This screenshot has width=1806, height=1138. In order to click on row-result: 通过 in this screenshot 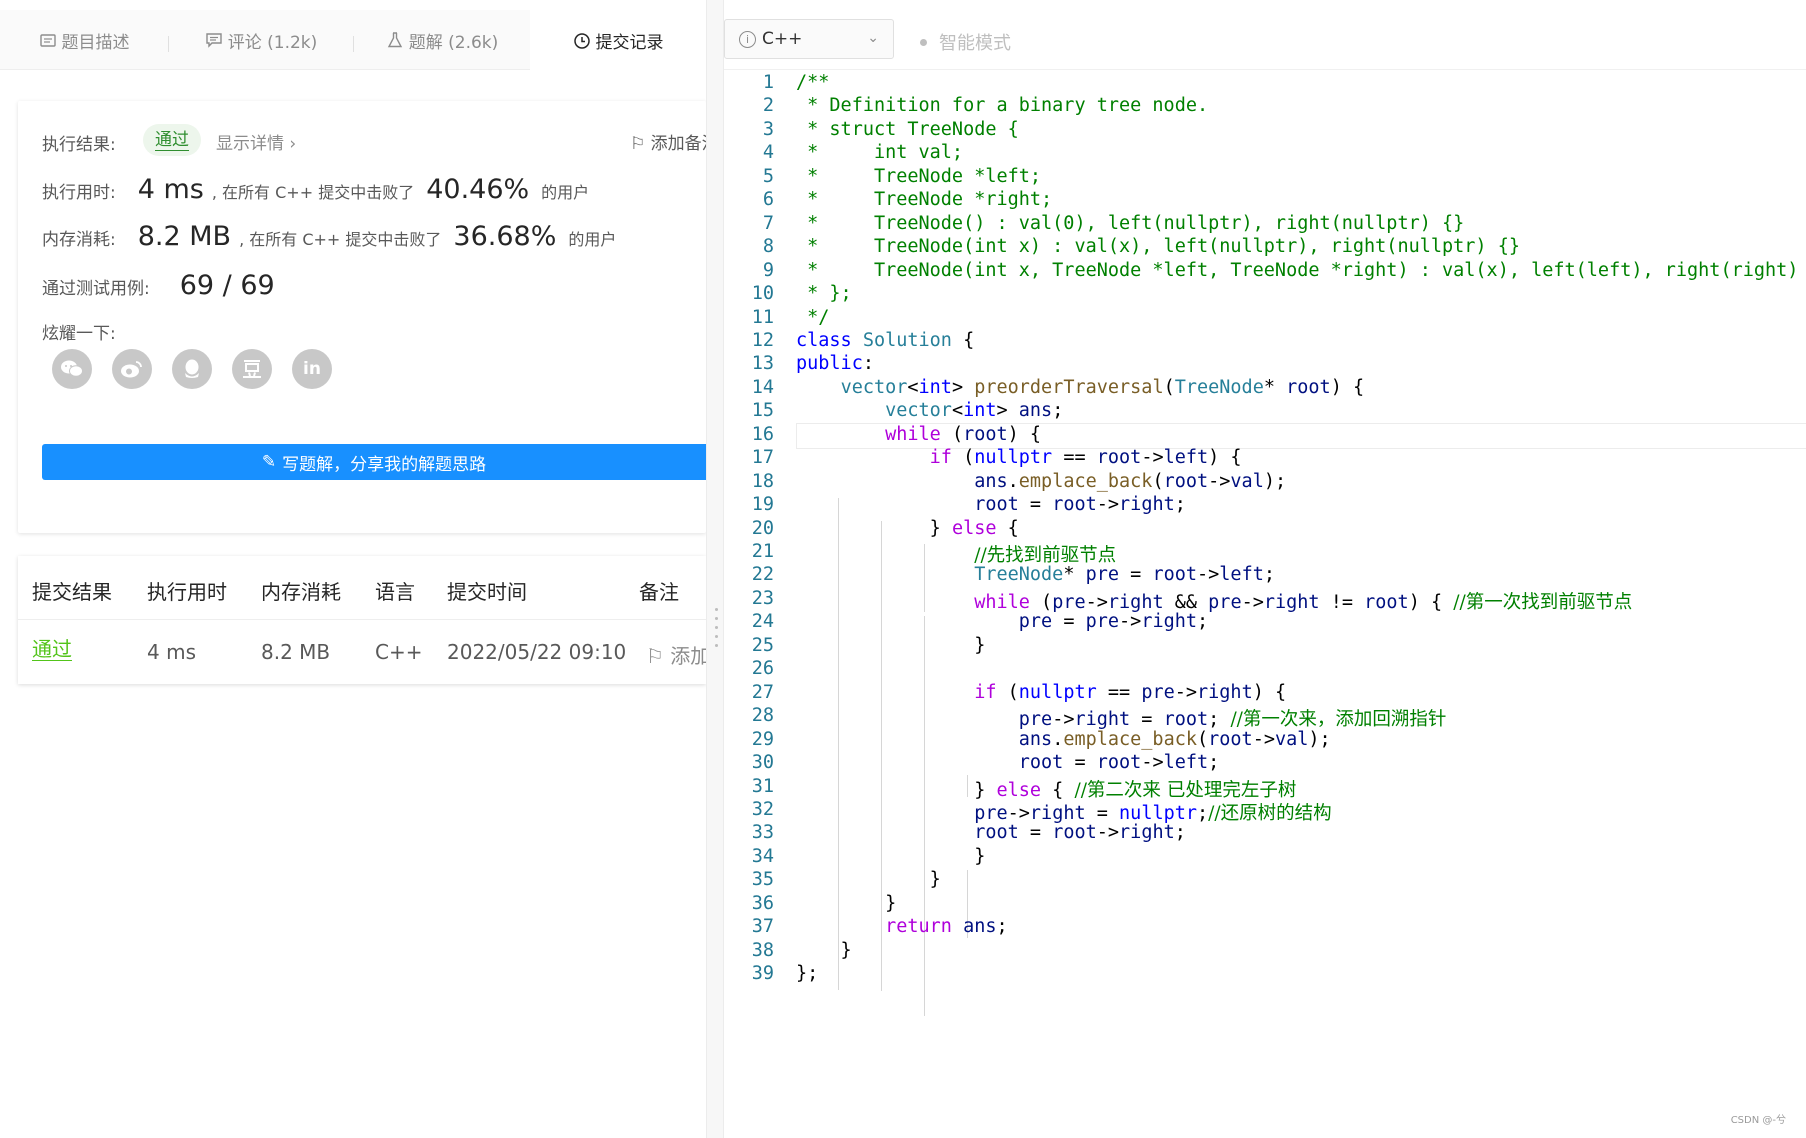, I will do `click(52, 649)`.